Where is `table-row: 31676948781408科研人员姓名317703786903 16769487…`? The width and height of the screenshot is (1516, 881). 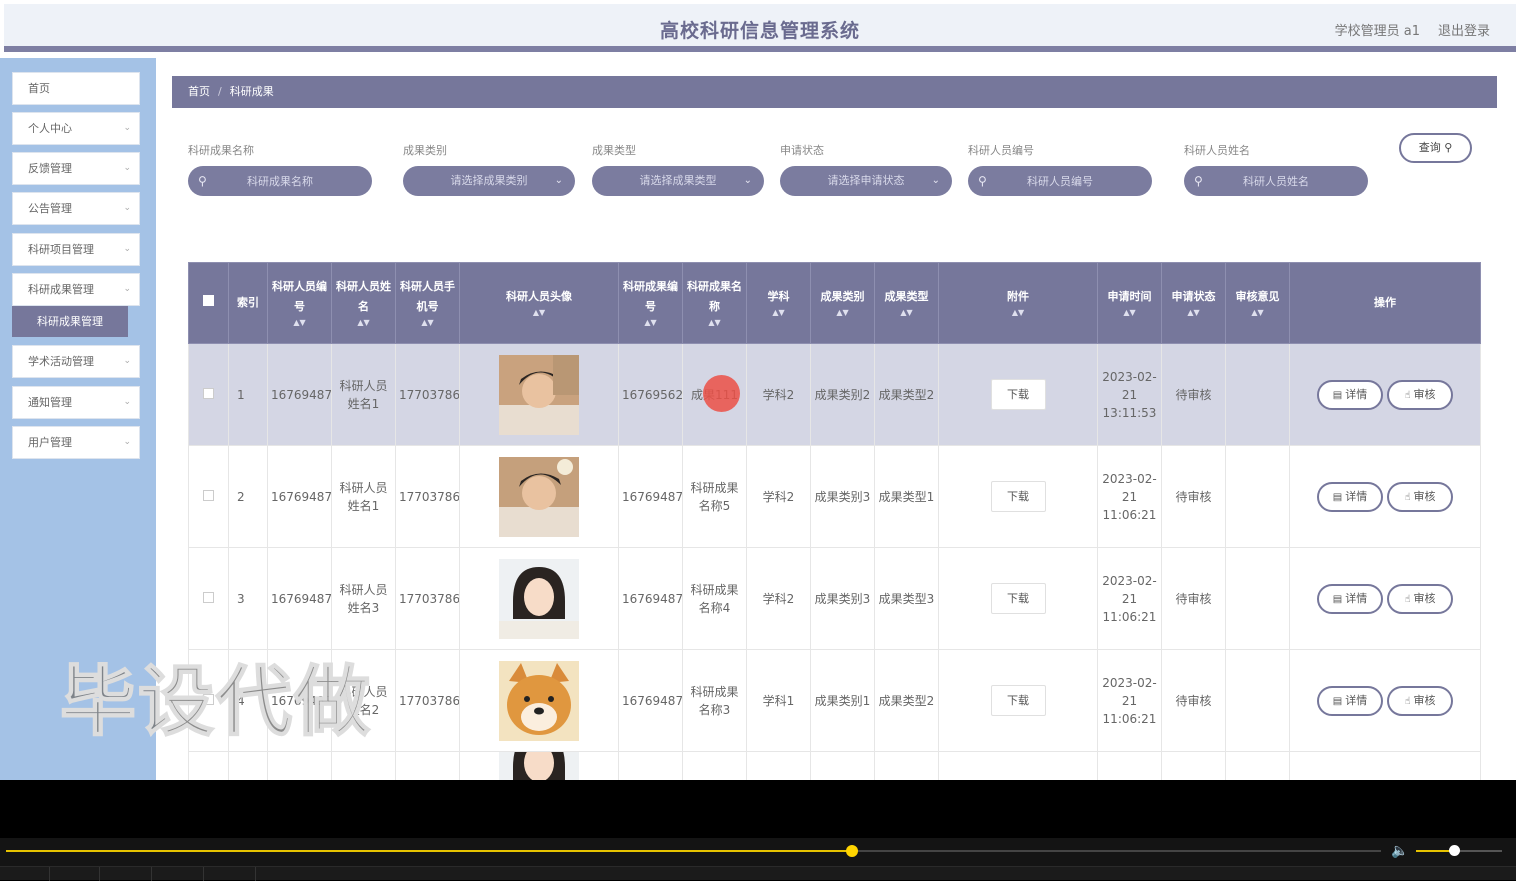
table-row: 31676948781408科研人员姓名317703786903 16769487… is located at coordinates (834, 598).